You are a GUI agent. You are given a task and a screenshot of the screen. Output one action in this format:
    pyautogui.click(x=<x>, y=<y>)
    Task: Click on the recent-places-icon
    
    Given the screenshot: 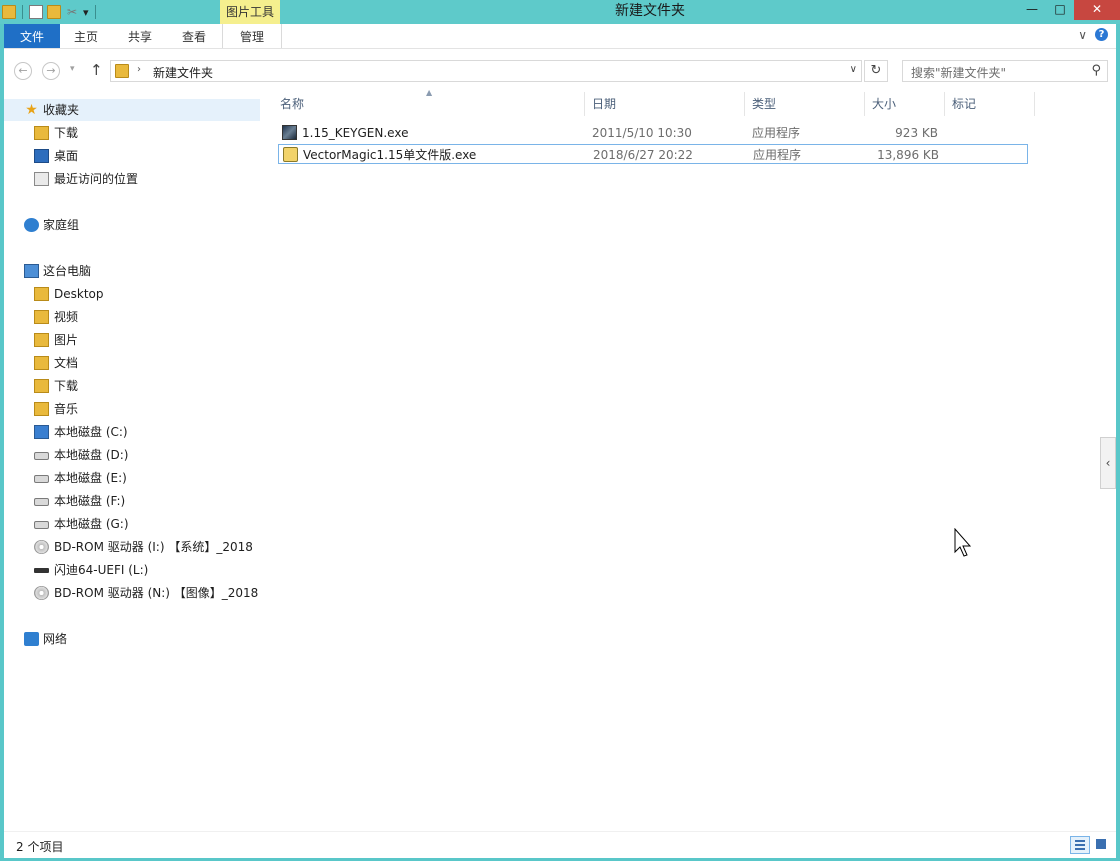 What is the action you would take?
    pyautogui.click(x=41, y=179)
    